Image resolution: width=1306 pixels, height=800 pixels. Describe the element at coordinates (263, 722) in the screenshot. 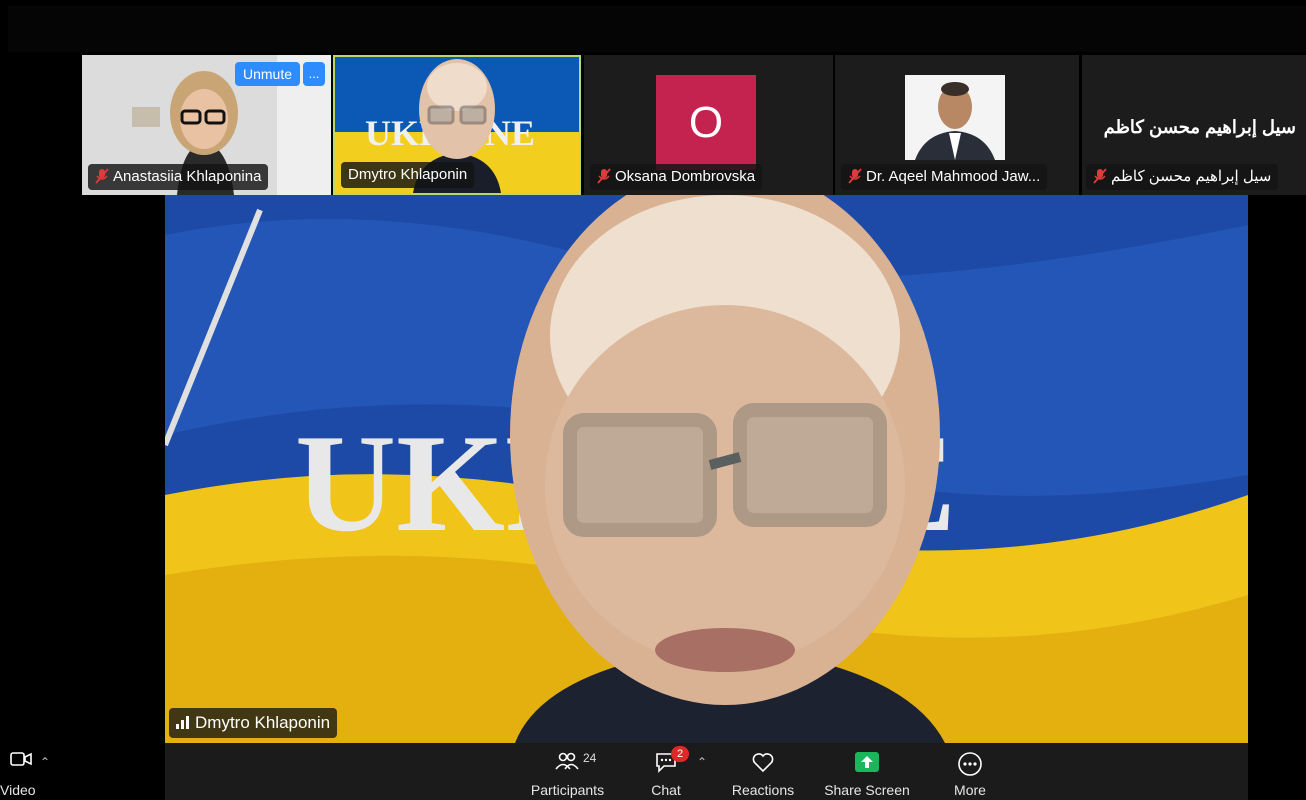

I see `speaker-name: Dmytro Khlaponin` at that location.